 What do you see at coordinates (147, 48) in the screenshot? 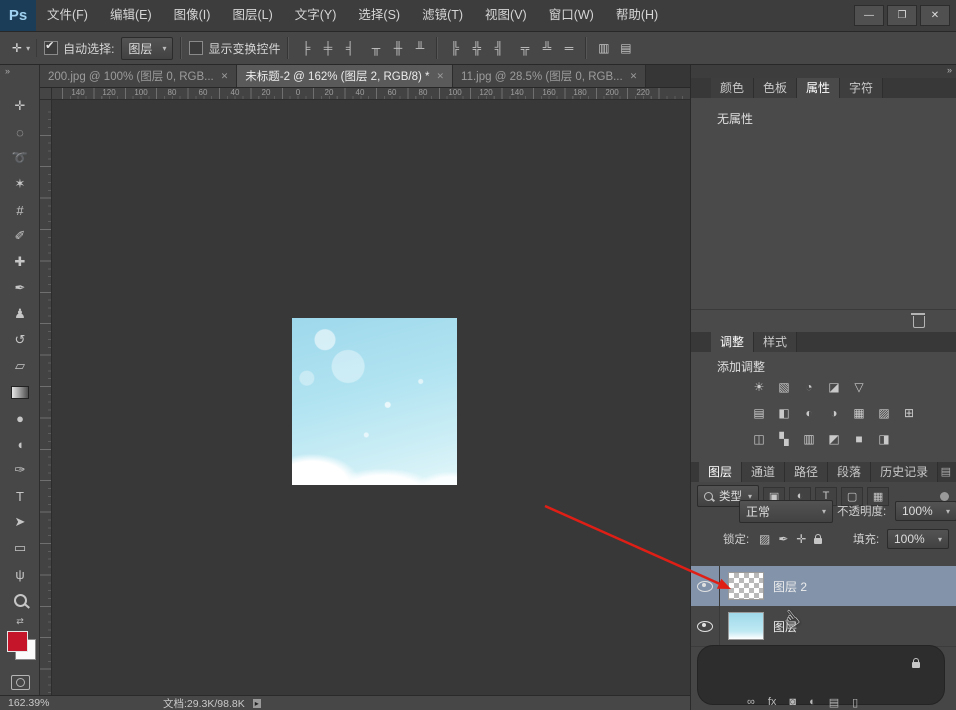
I see `auto-select-target-dropdown: 图层 ▾` at bounding box center [147, 48].